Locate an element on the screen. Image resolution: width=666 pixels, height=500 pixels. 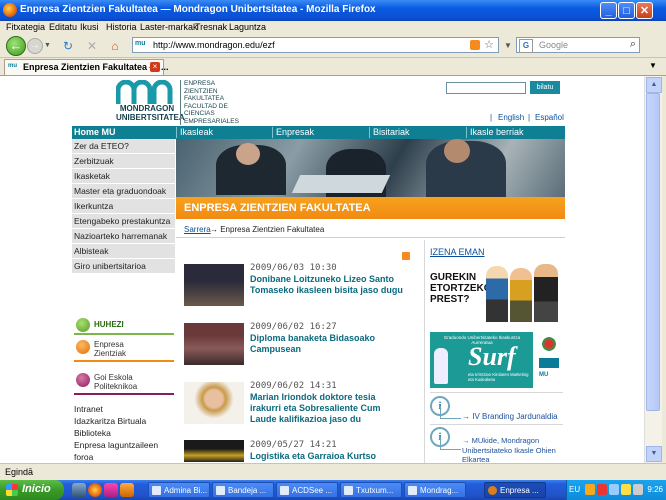
search-input: G Google ⌕ is located at coordinates (578, 45).